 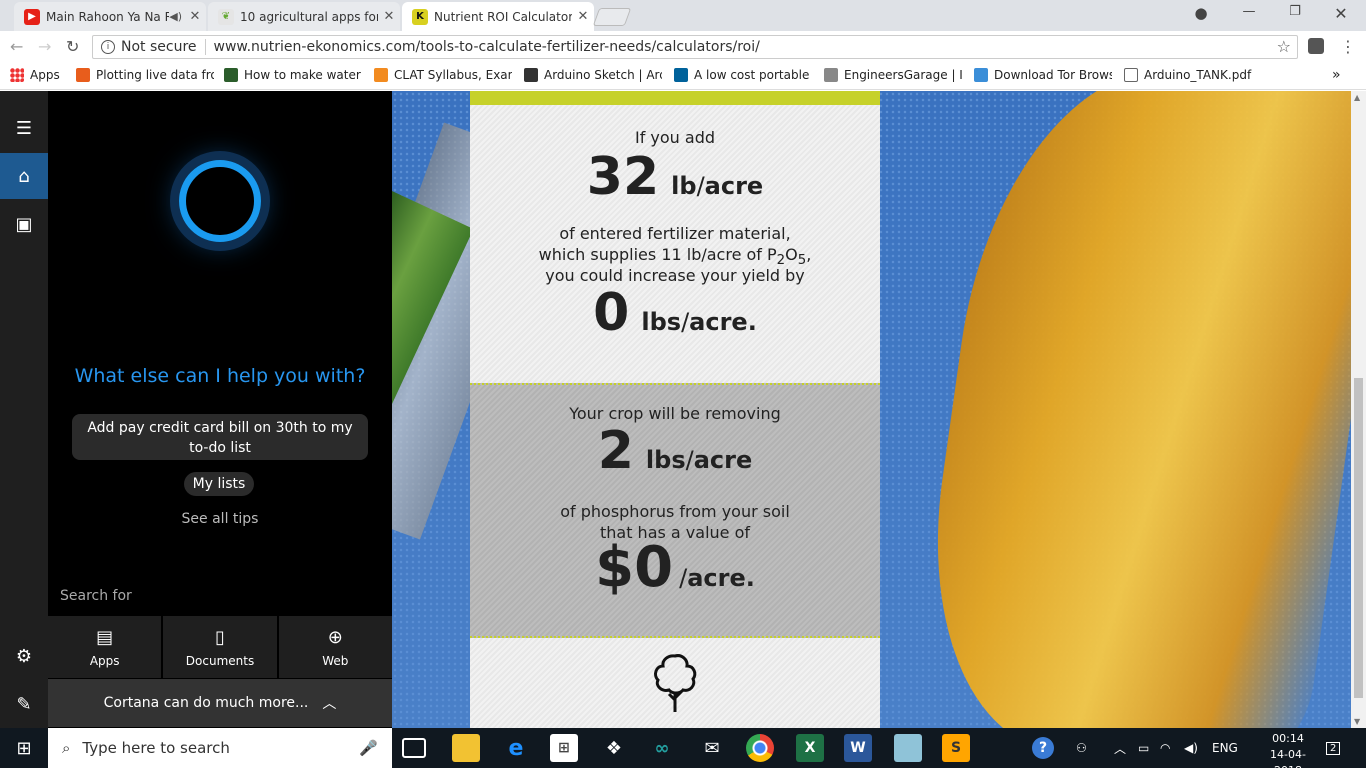 What do you see at coordinates (66, 748) in the screenshot?
I see `search-icon: ⌕` at bounding box center [66, 748].